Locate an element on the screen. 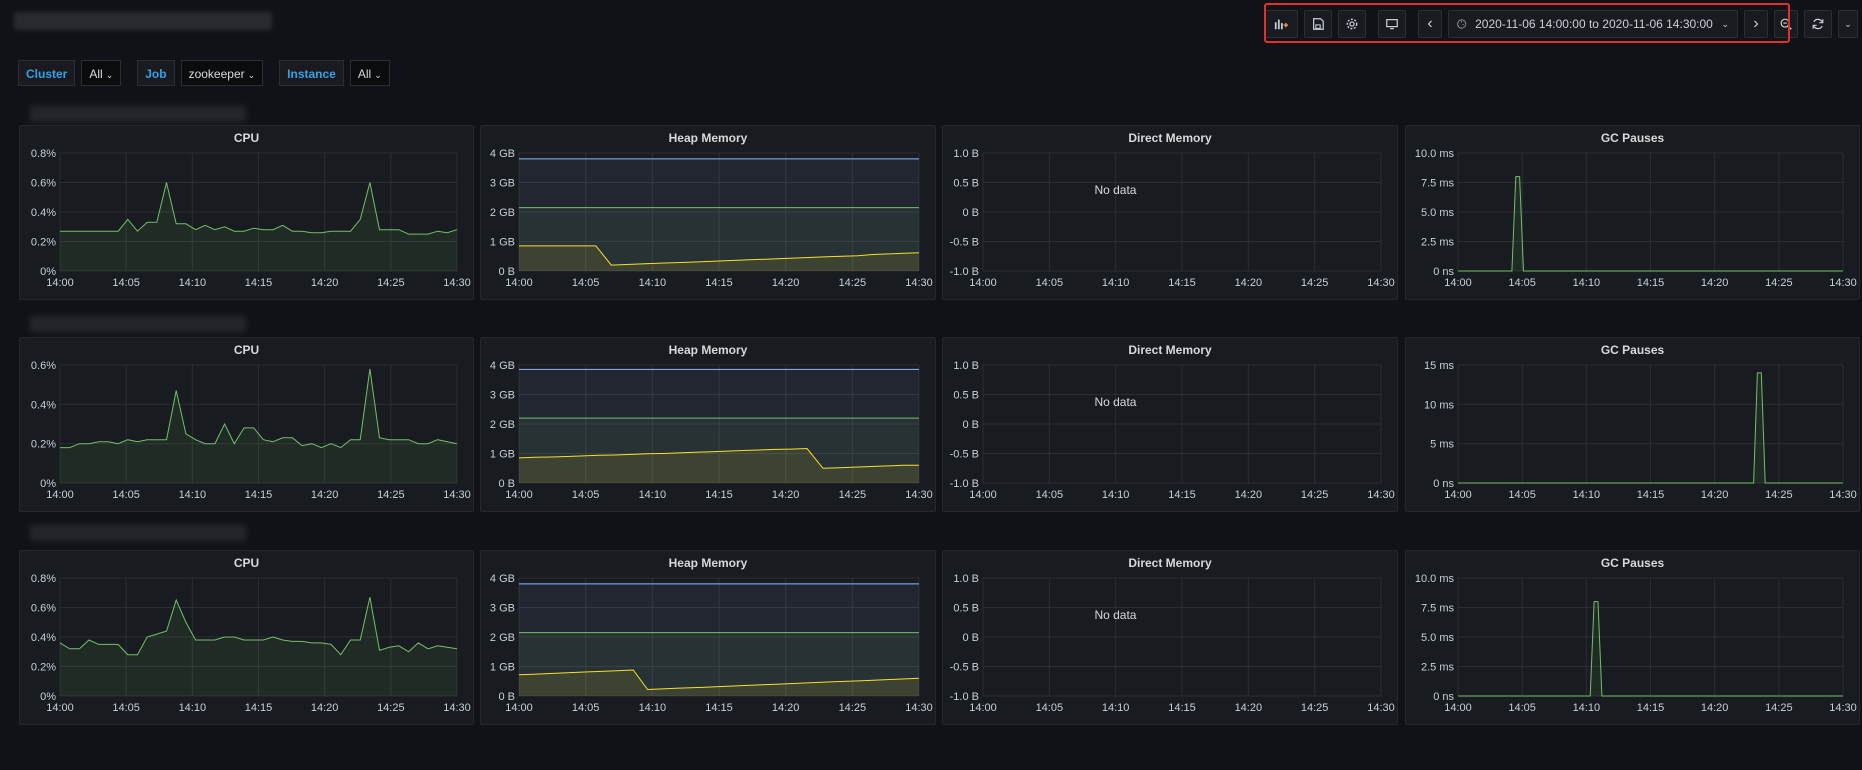  y-tick-label: 2.5 ms is located at coordinates (1438, 243).